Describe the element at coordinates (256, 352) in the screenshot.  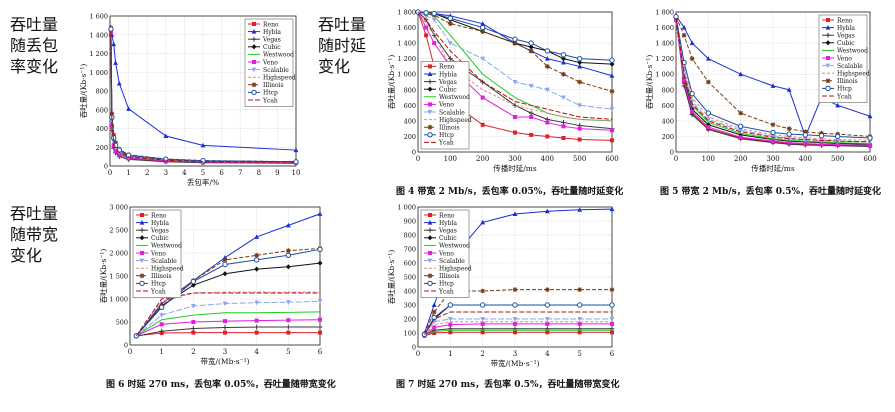
I see `x-tick-label: 4` at that location.